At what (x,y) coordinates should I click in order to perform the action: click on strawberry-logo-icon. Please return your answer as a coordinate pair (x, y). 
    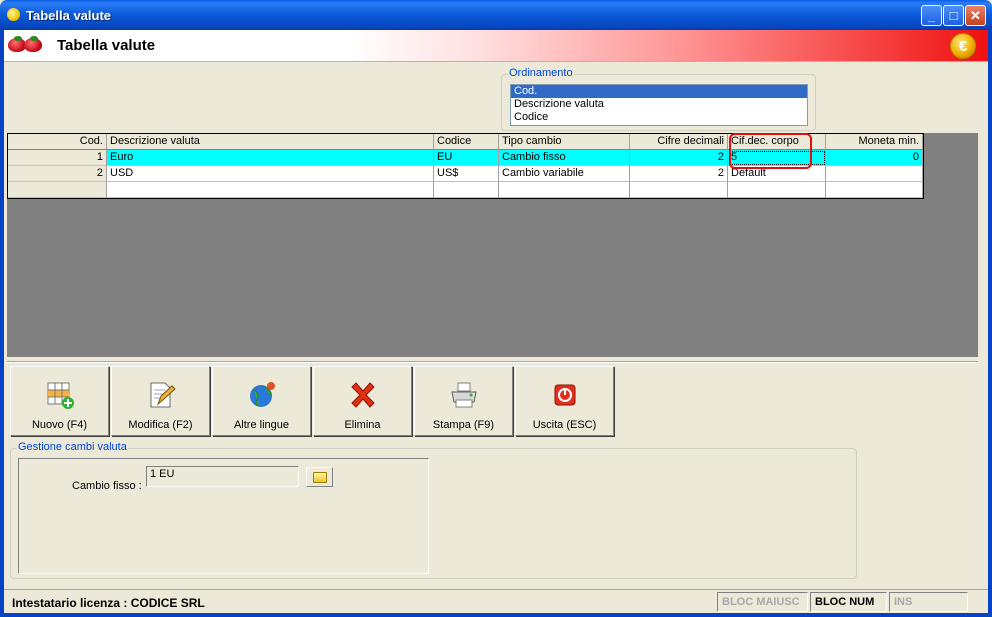
    Looking at the image, I should click on (27, 45).